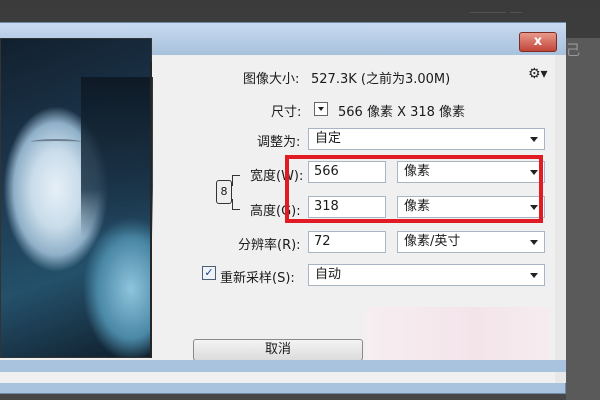 The width and height of the screenshot is (600, 400). What do you see at coordinates (151, 210) in the screenshot?
I see `preview-edge` at bounding box center [151, 210].